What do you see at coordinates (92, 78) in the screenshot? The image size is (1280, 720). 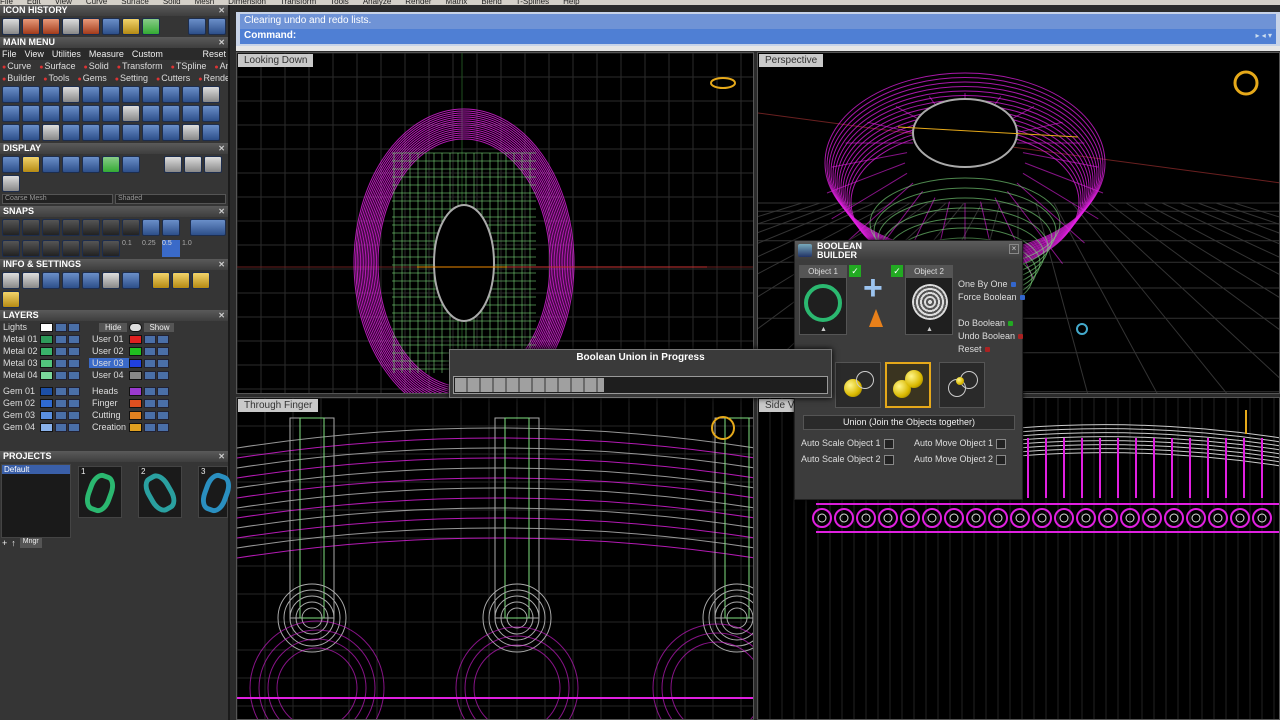 I see `menu-gems: Gems` at bounding box center [92, 78].